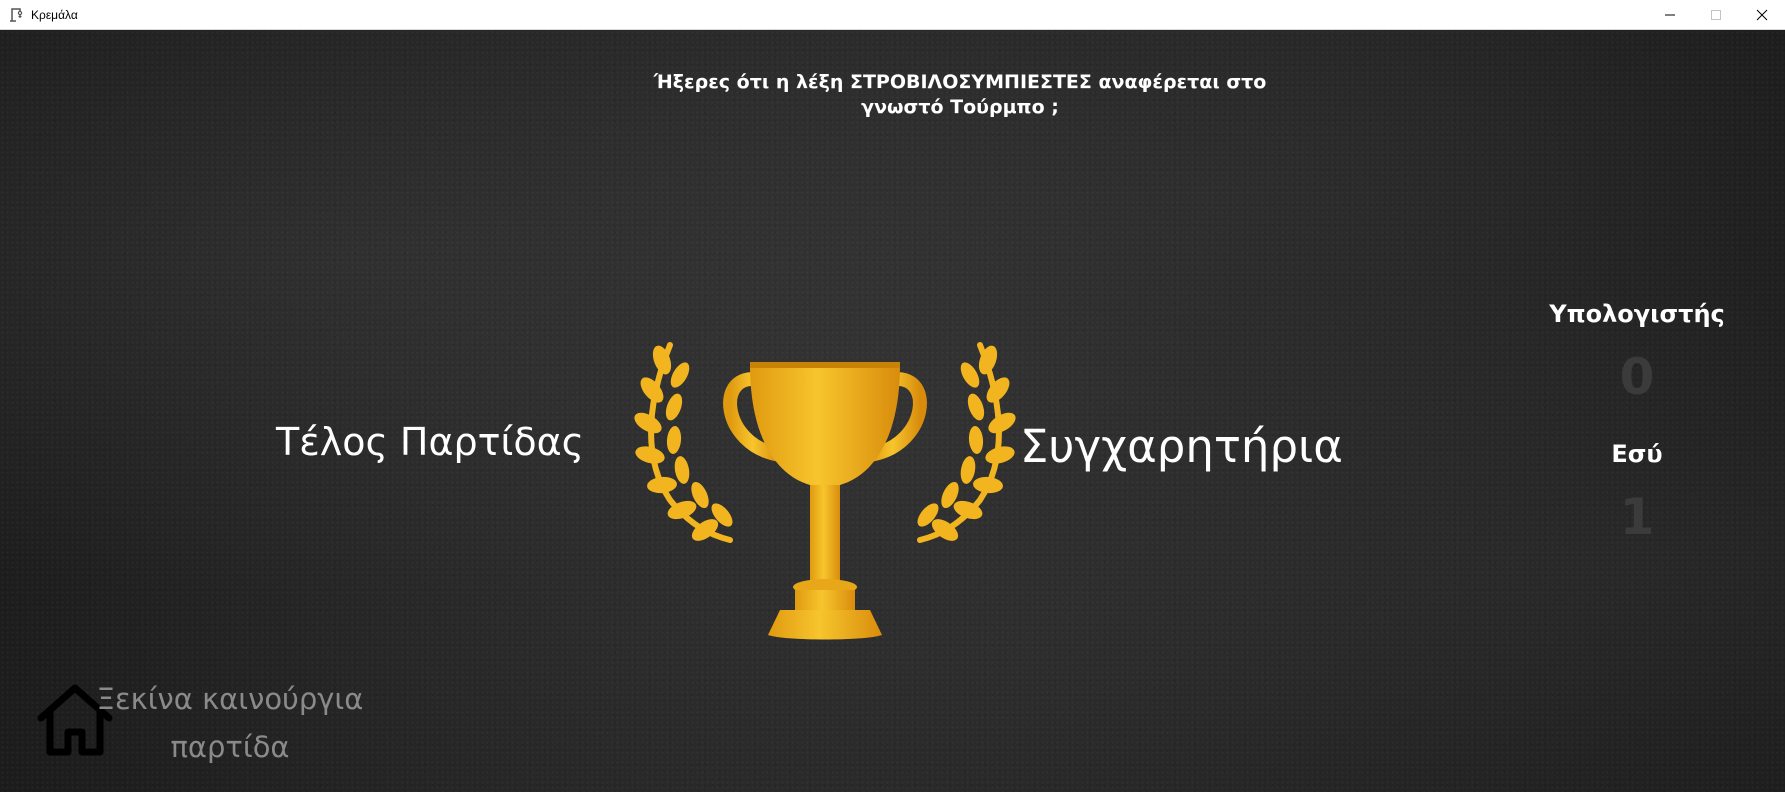 The image size is (1785, 792). I want to click on hangman-app-icon, so click(16, 14).